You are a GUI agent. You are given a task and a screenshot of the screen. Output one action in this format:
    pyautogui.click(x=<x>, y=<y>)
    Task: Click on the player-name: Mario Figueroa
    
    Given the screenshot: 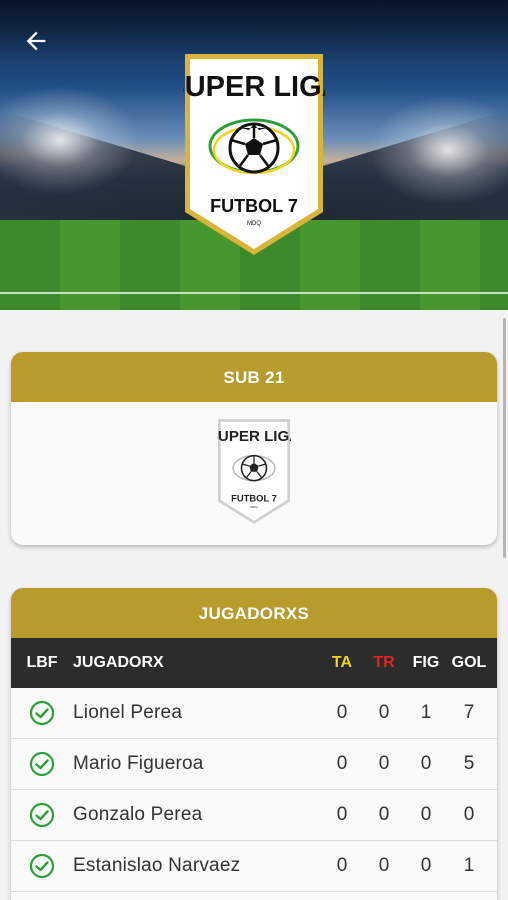 What is the action you would take?
    pyautogui.click(x=138, y=763)
    